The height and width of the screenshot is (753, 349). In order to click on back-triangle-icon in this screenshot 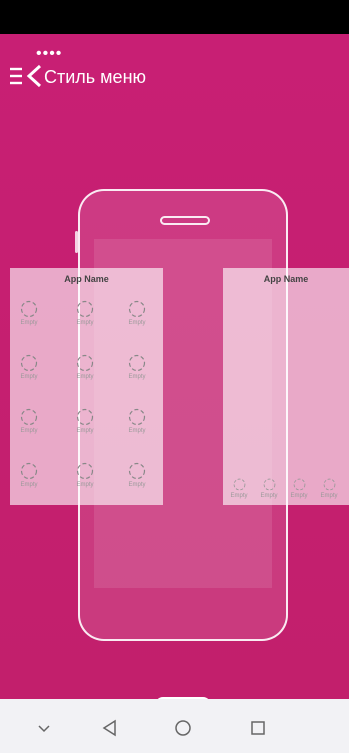, I will do `click(110, 728)`.